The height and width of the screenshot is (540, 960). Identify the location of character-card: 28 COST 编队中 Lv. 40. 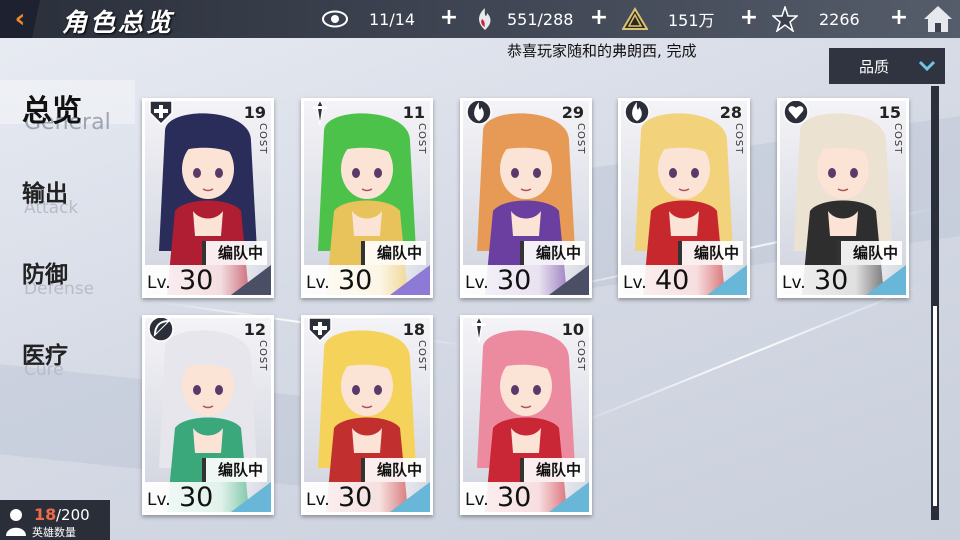
(684, 198).